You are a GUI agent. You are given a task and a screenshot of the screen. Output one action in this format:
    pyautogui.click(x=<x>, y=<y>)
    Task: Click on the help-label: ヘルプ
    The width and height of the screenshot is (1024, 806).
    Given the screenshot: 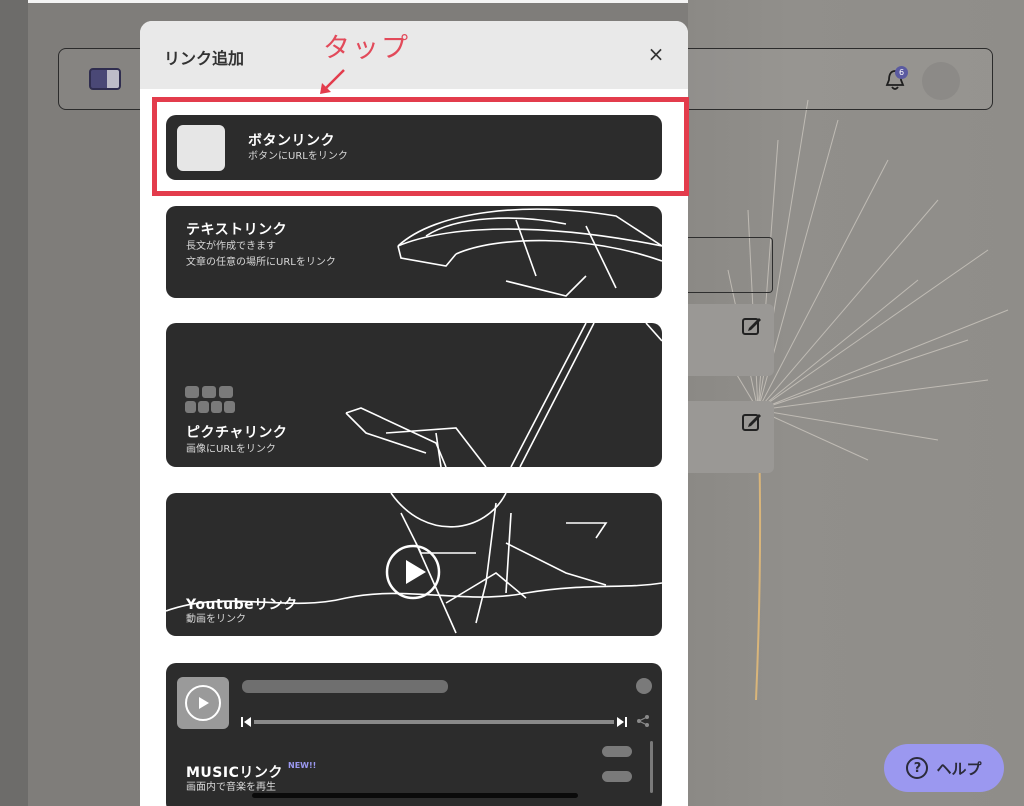 What is the action you would take?
    pyautogui.click(x=959, y=768)
    